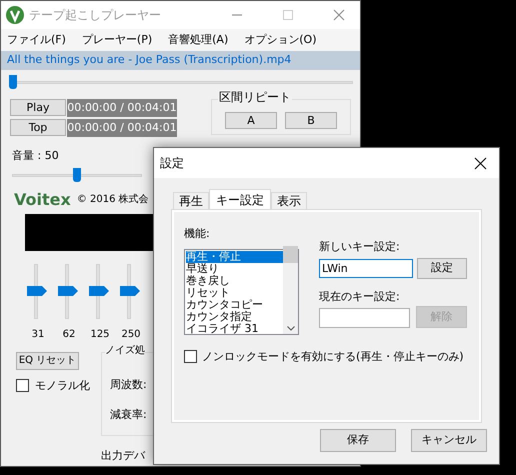 This screenshot has height=475, width=516. What do you see at coordinates (129, 384) in the screenshot?
I see `frequency-label: 周波数:` at bounding box center [129, 384].